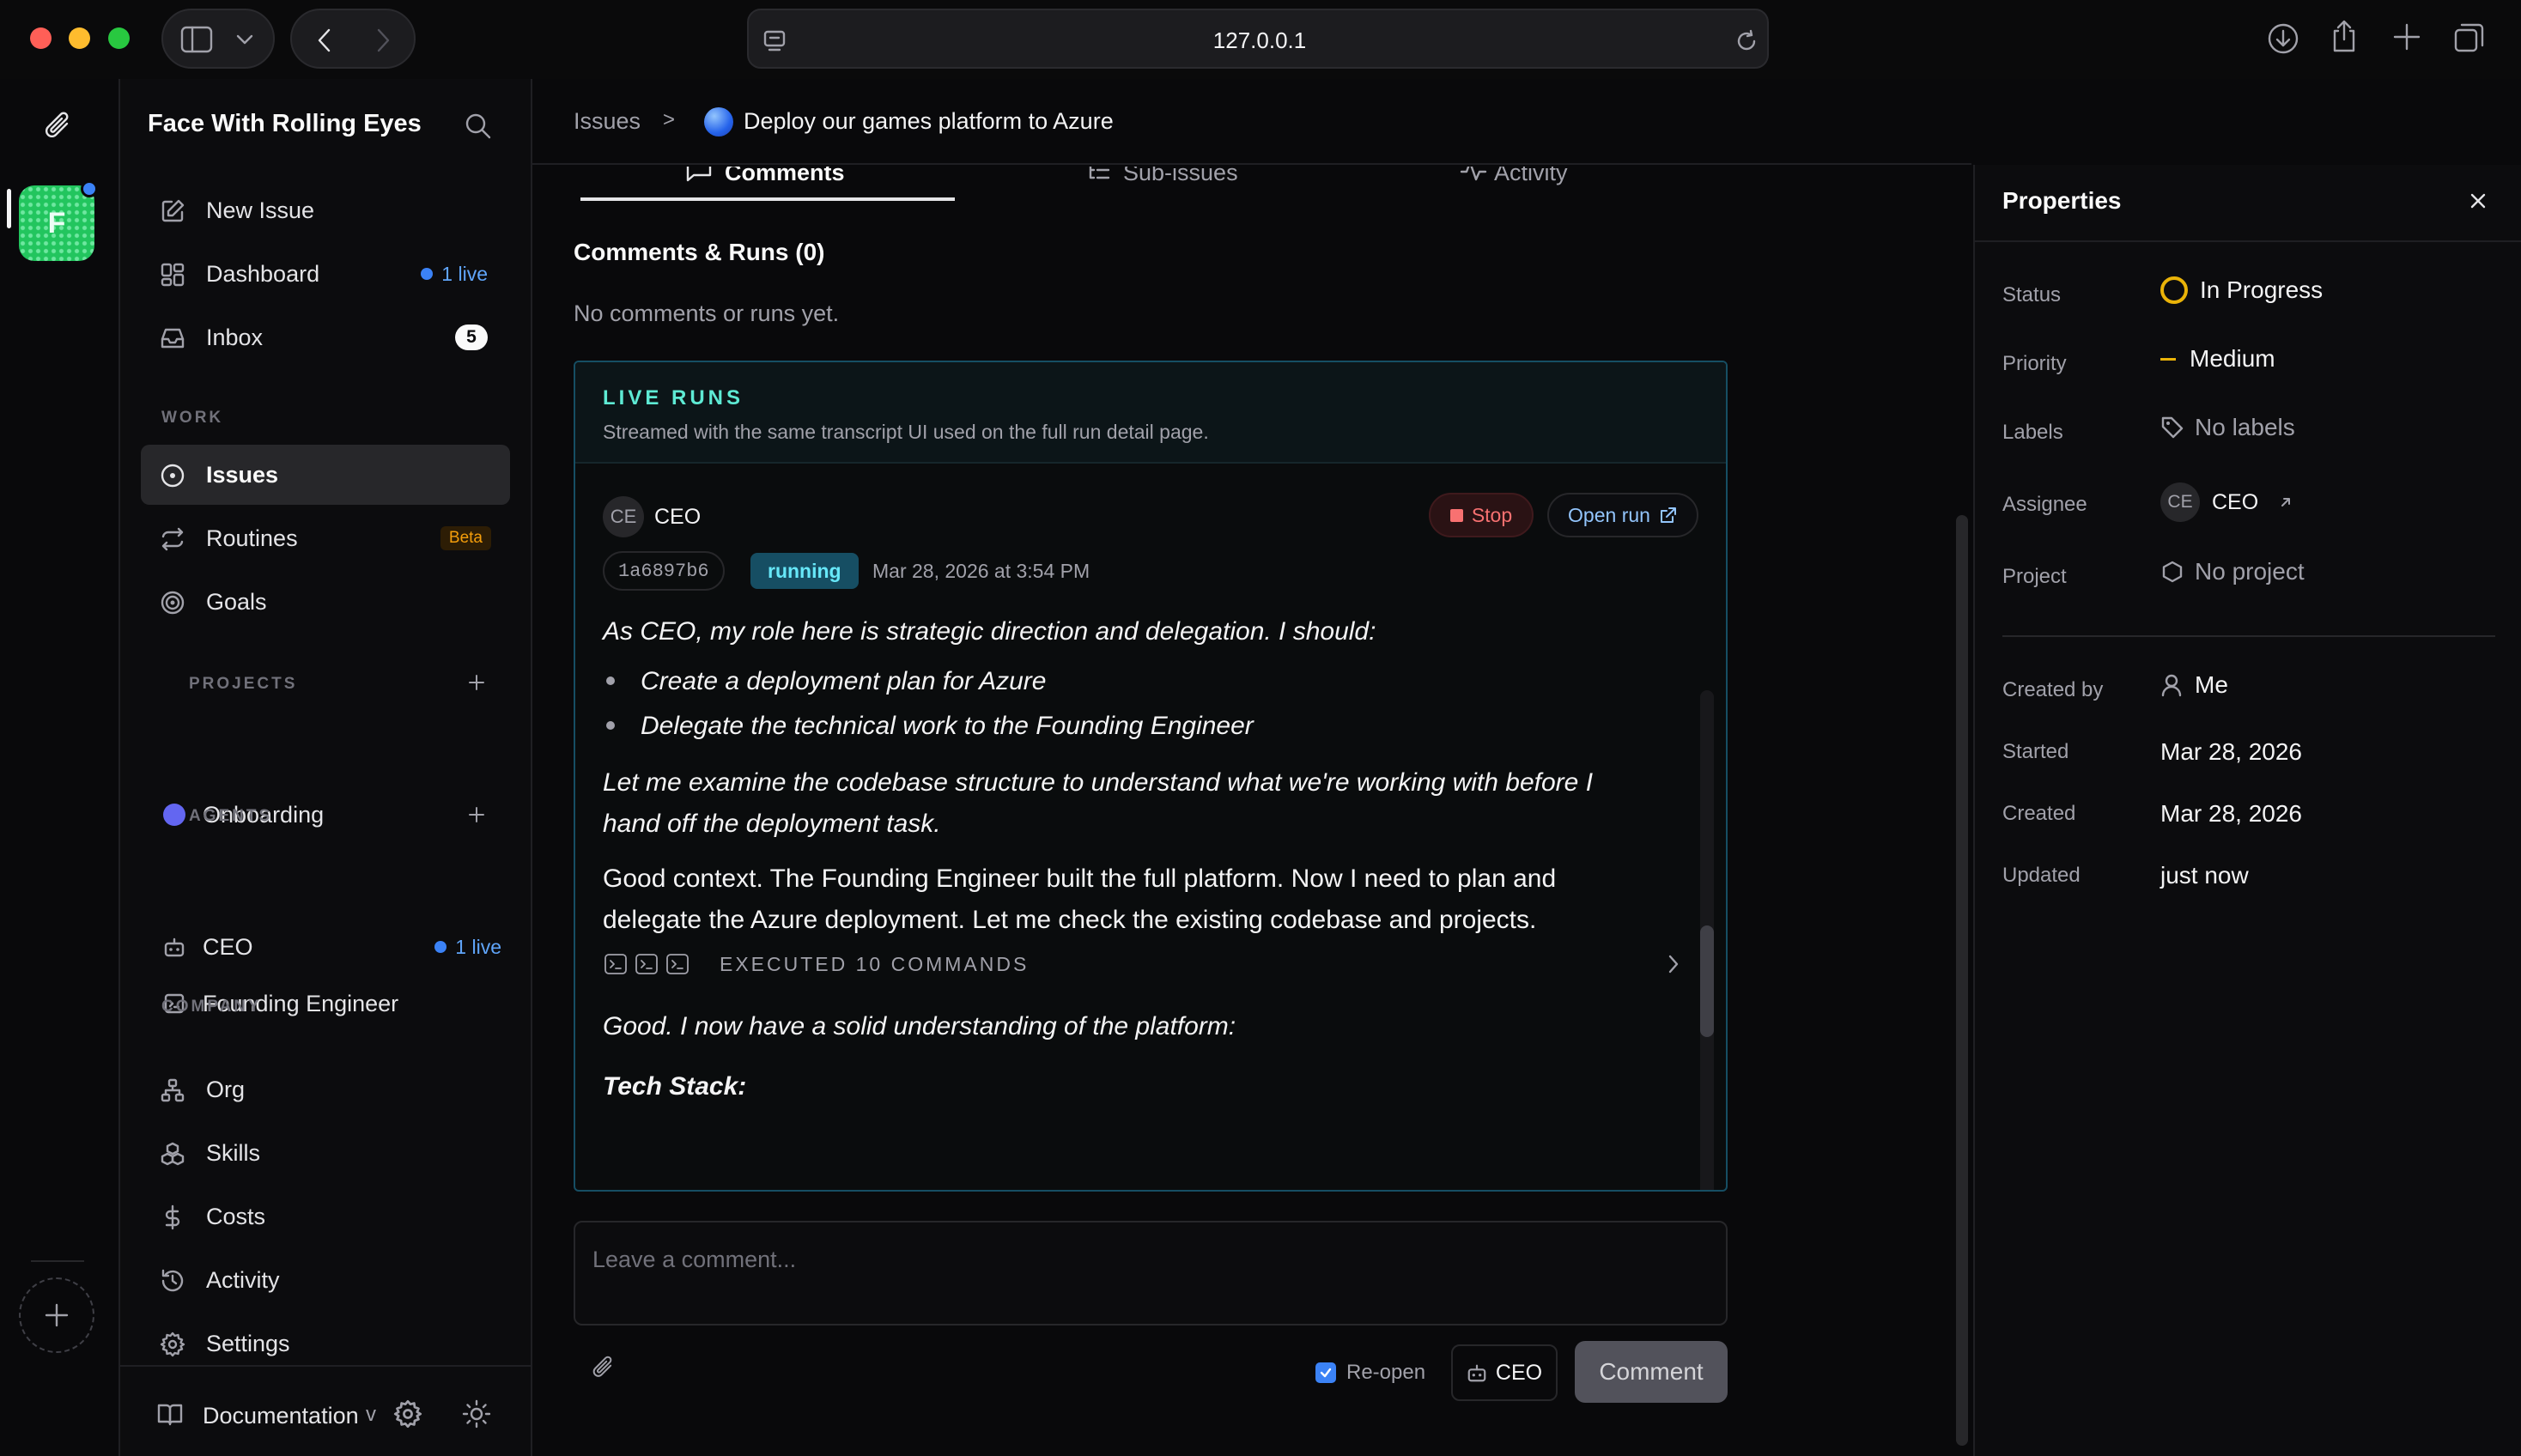 Image resolution: width=2521 pixels, height=1456 pixels. Describe the element at coordinates (1370, 1373) in the screenshot. I see `reopen-checkbox: Re-open` at that location.